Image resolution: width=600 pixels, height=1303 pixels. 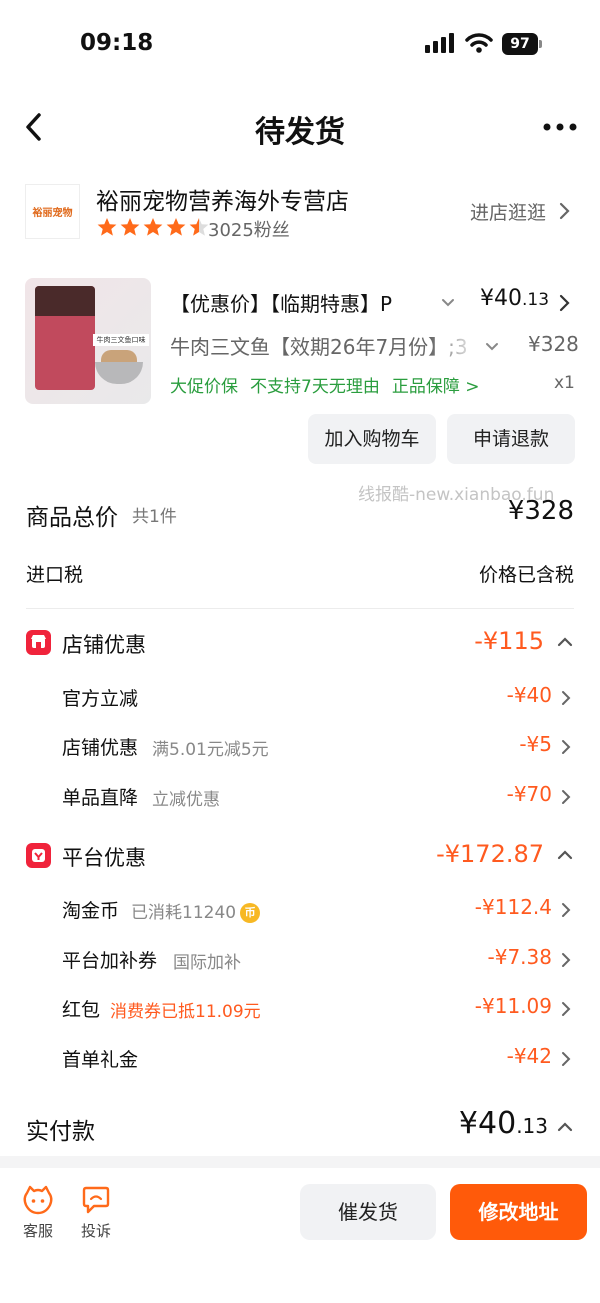 I want to click on discount-item-label: 单品直降, so click(x=100, y=798).